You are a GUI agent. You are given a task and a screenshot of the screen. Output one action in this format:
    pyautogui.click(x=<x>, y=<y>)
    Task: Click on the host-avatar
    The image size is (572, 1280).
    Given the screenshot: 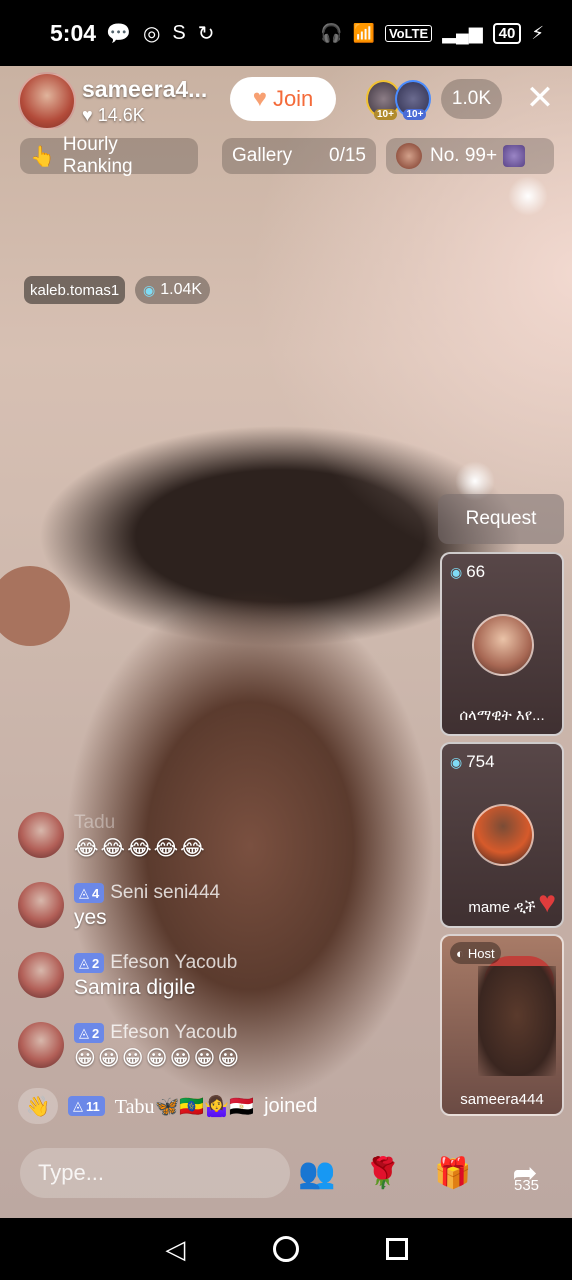 What is the action you would take?
    pyautogui.click(x=47, y=101)
    